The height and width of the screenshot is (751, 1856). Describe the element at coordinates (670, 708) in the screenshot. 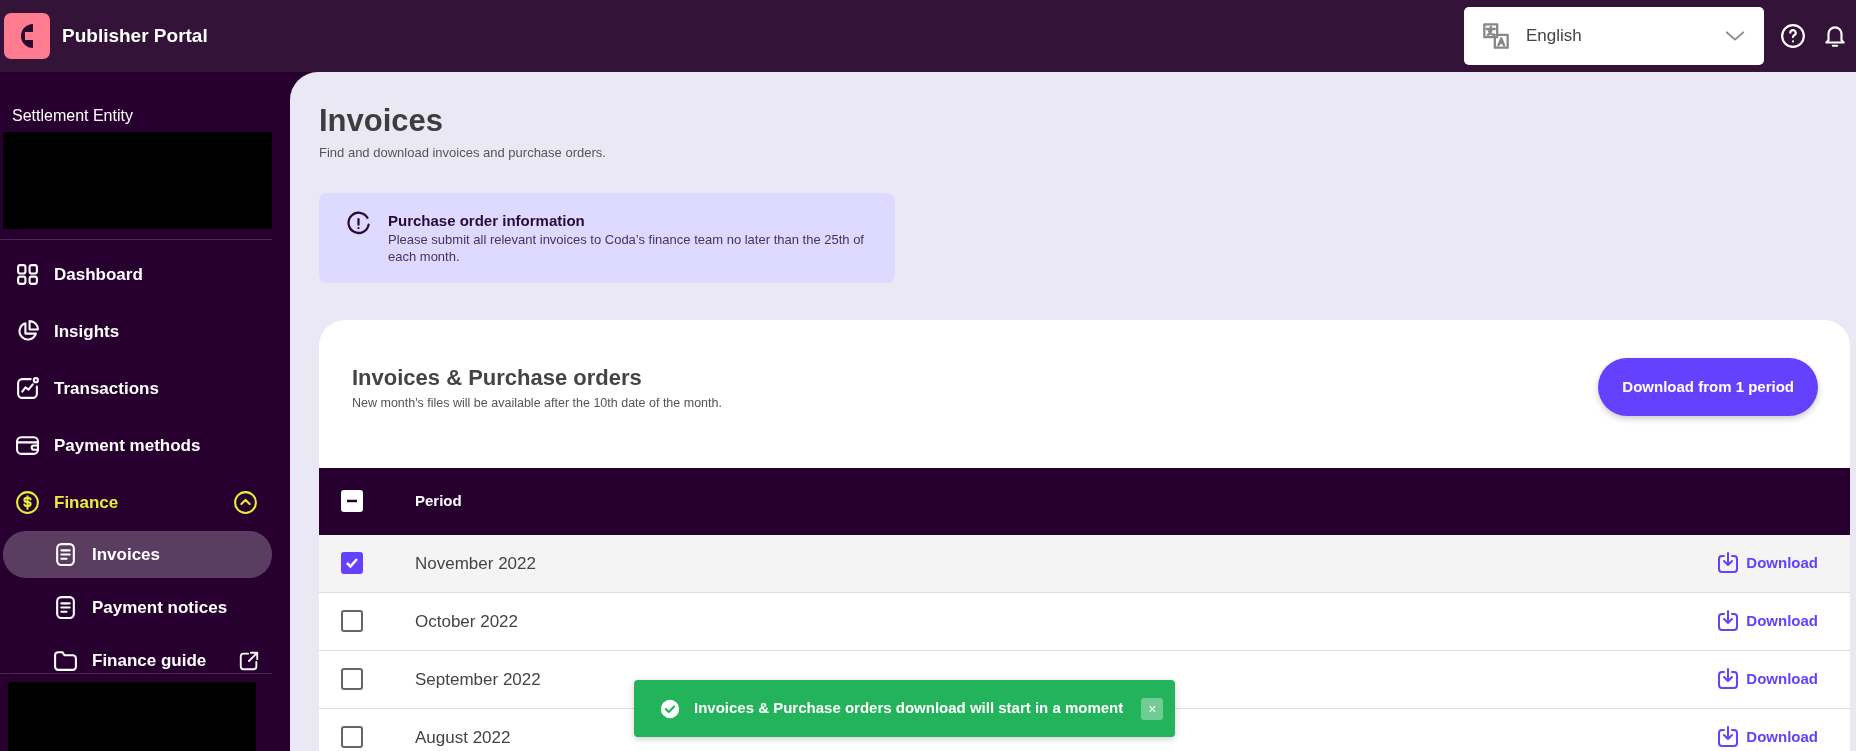

I see `check-circle-icon` at that location.